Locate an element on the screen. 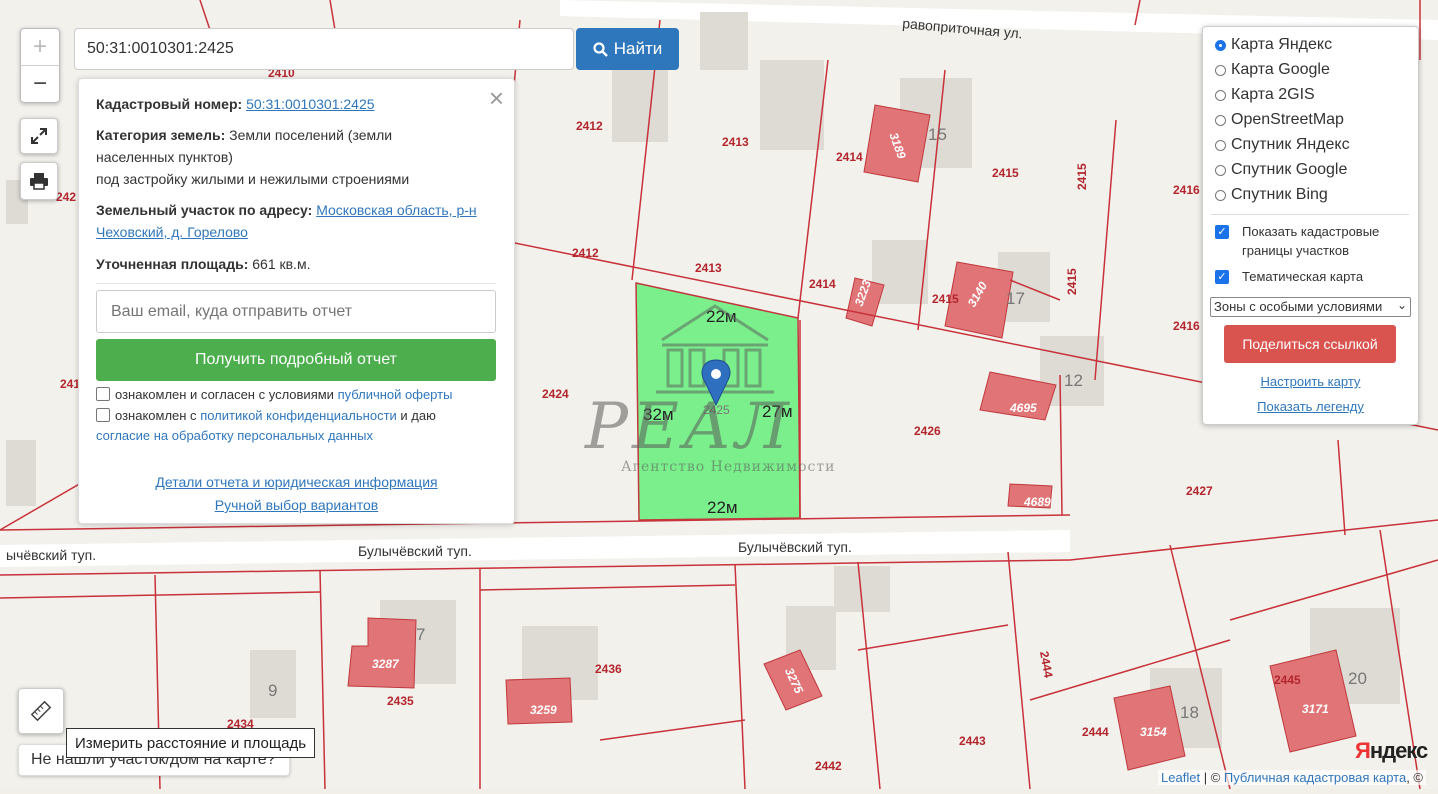 This screenshot has height=794, width=1438. parcel-number: 2436 is located at coordinates (608, 669).